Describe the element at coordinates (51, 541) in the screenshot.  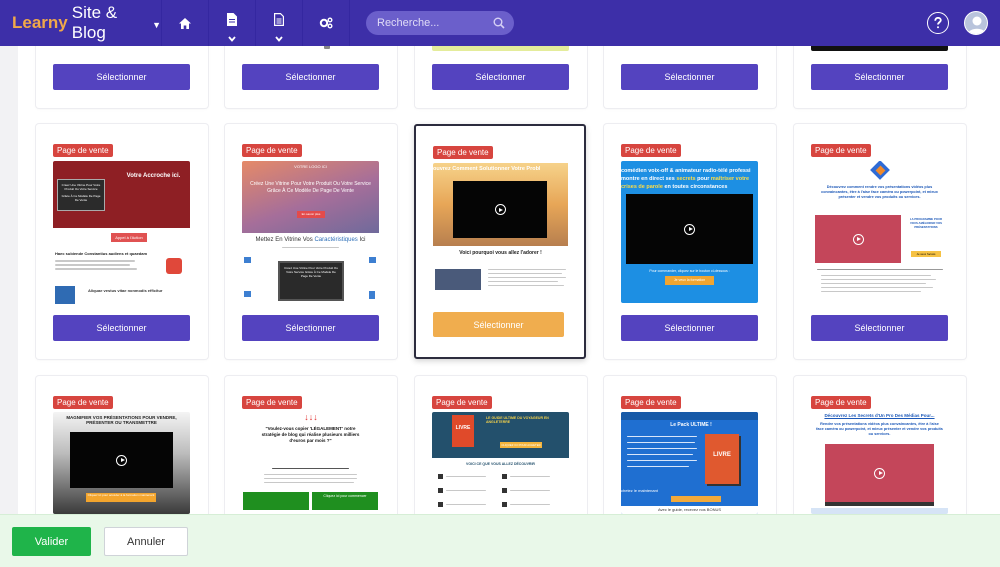
I see `validate-button: Valider` at that location.